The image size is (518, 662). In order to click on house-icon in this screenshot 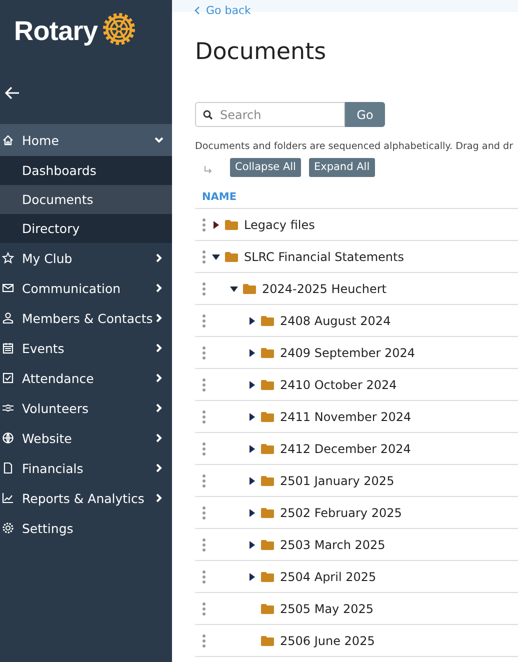, I will do `click(8, 140)`.